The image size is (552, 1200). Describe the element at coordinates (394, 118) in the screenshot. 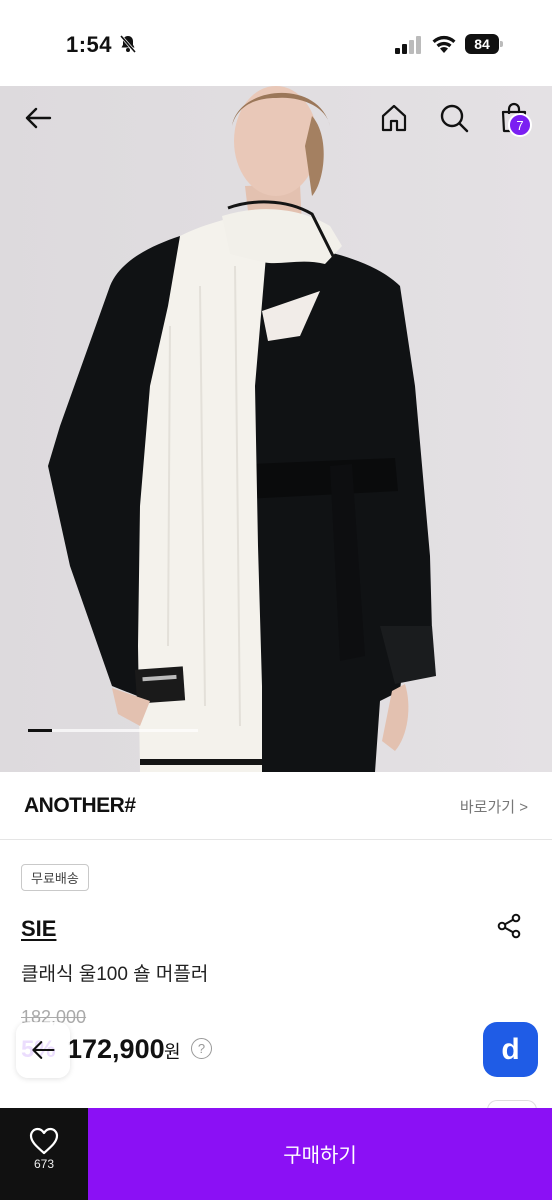

I see `home-icon` at that location.